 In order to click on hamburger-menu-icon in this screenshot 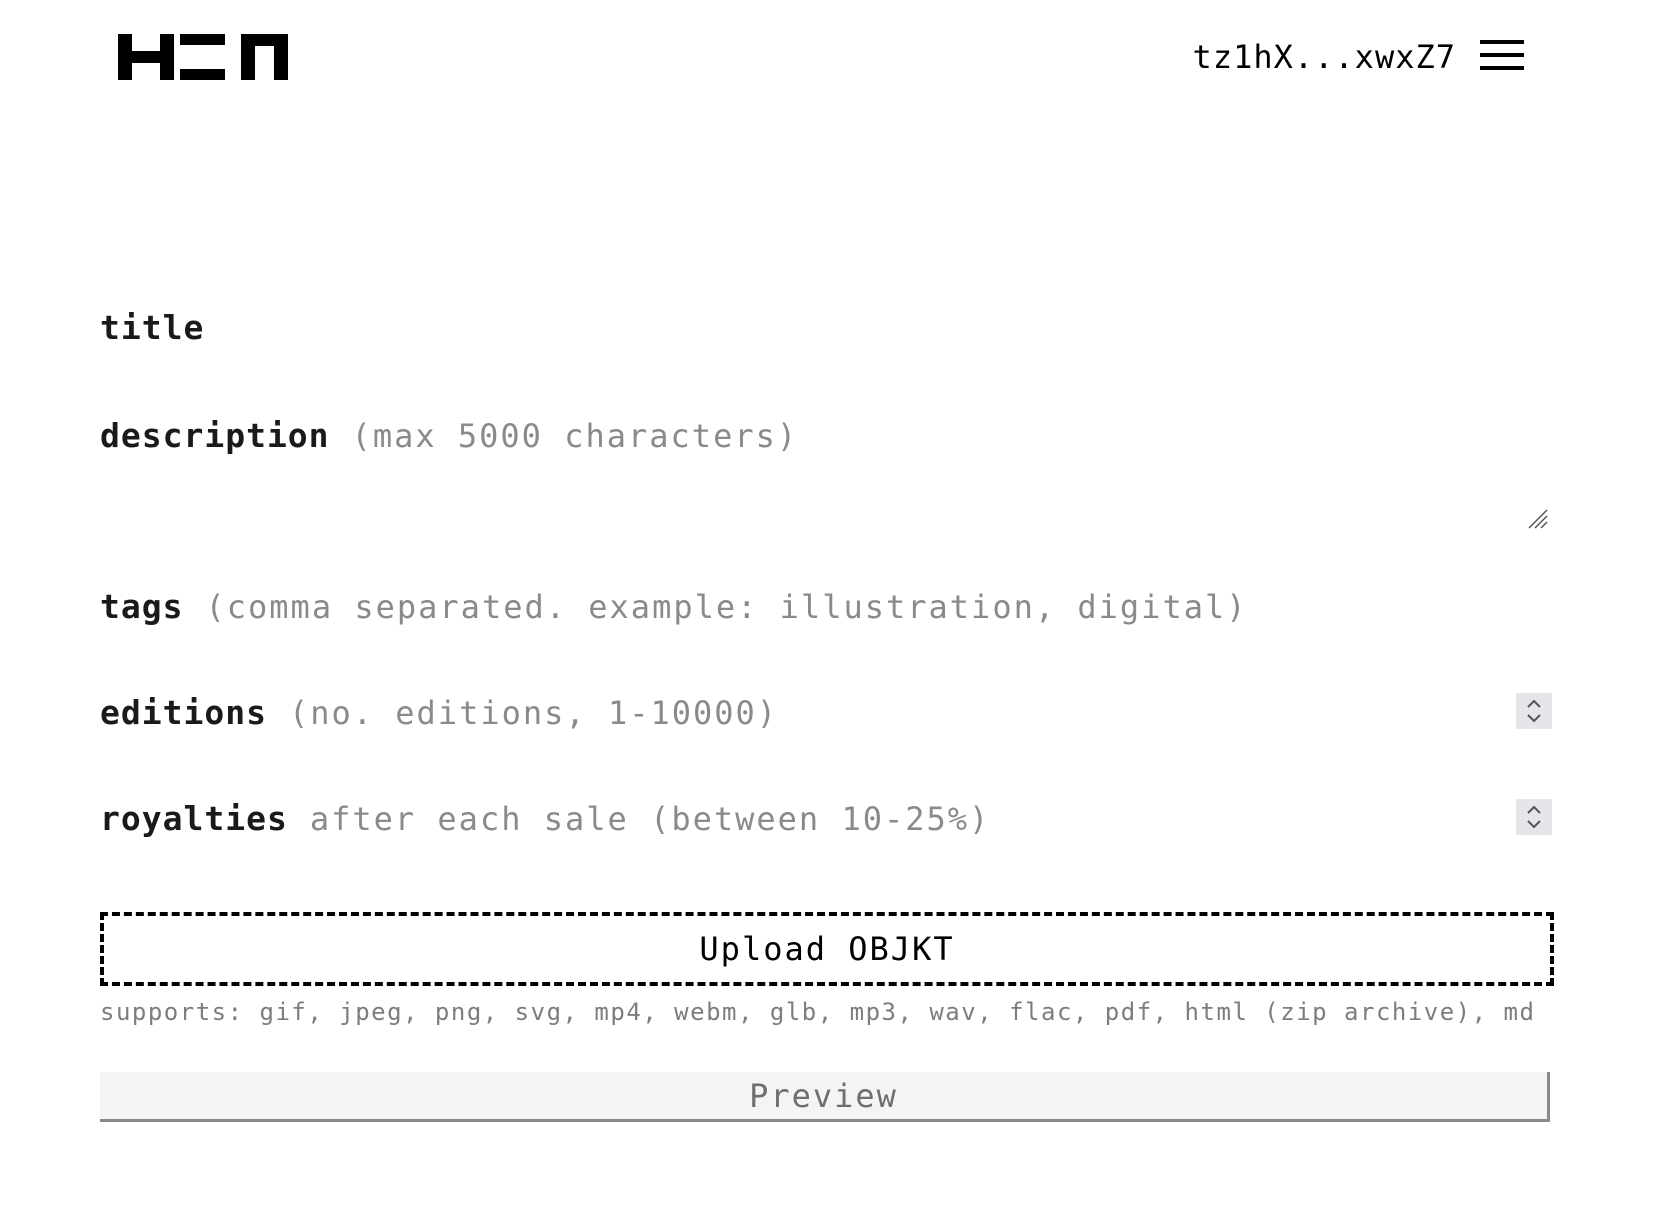, I will do `click(1502, 56)`.